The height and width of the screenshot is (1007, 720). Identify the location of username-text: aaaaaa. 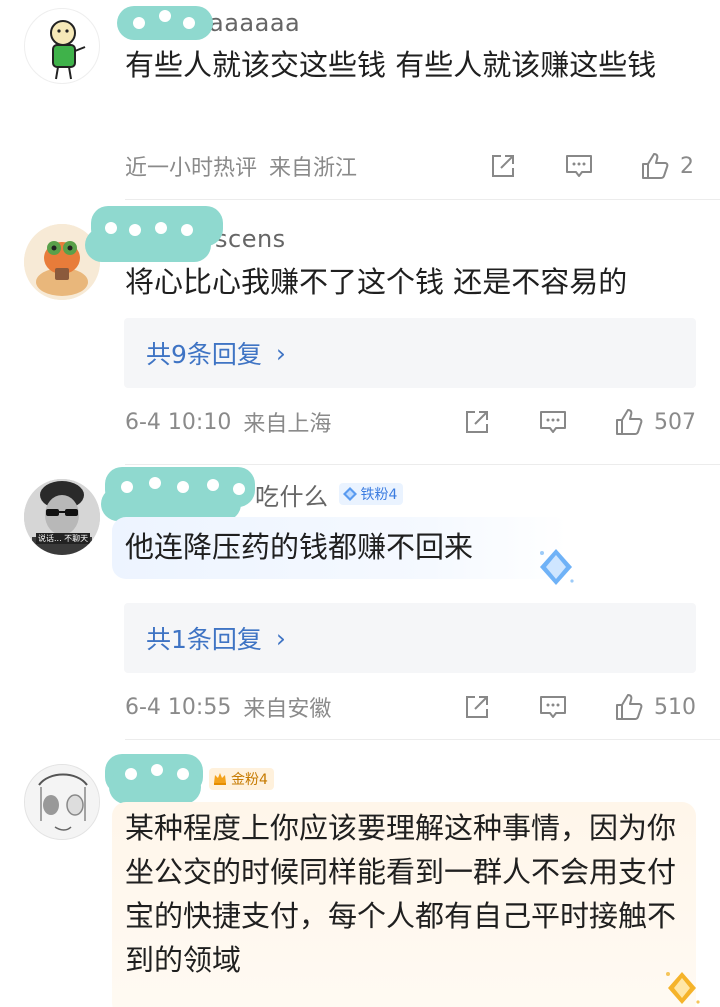
(255, 23).